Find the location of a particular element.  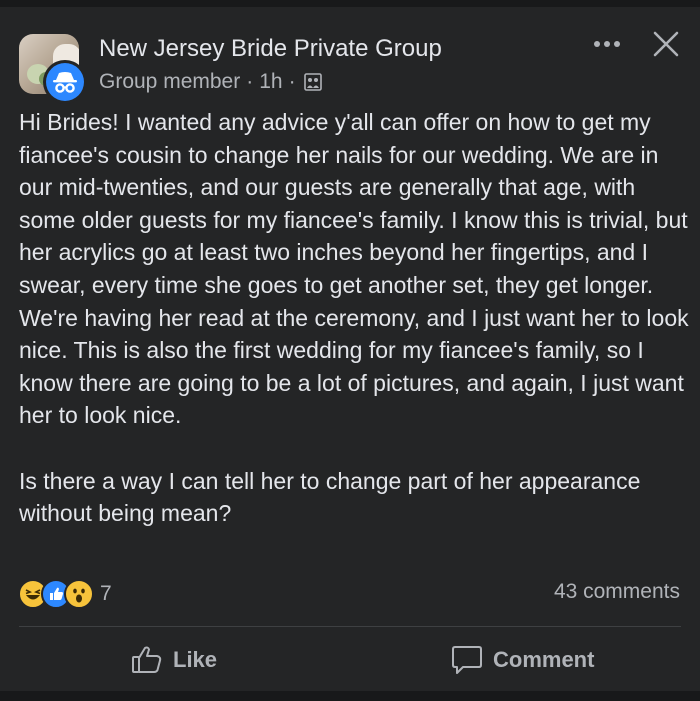

comment-bubble-icon is located at coordinates (467, 660).